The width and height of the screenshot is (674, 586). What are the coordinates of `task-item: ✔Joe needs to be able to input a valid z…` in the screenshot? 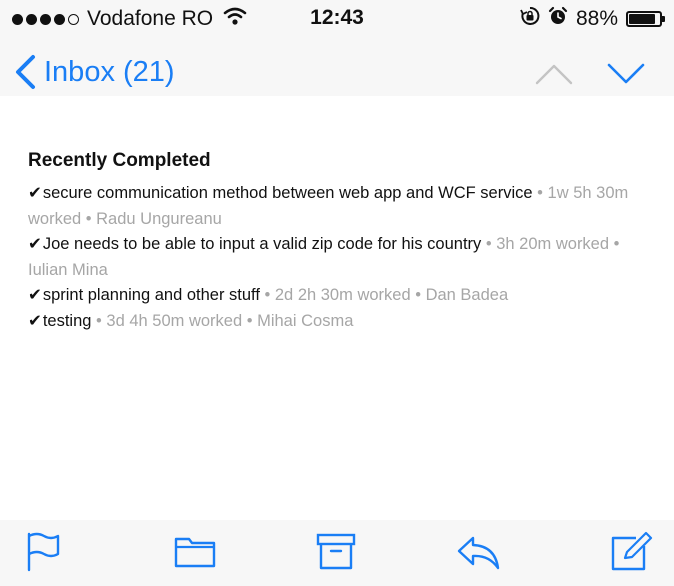 It's located at (343, 257).